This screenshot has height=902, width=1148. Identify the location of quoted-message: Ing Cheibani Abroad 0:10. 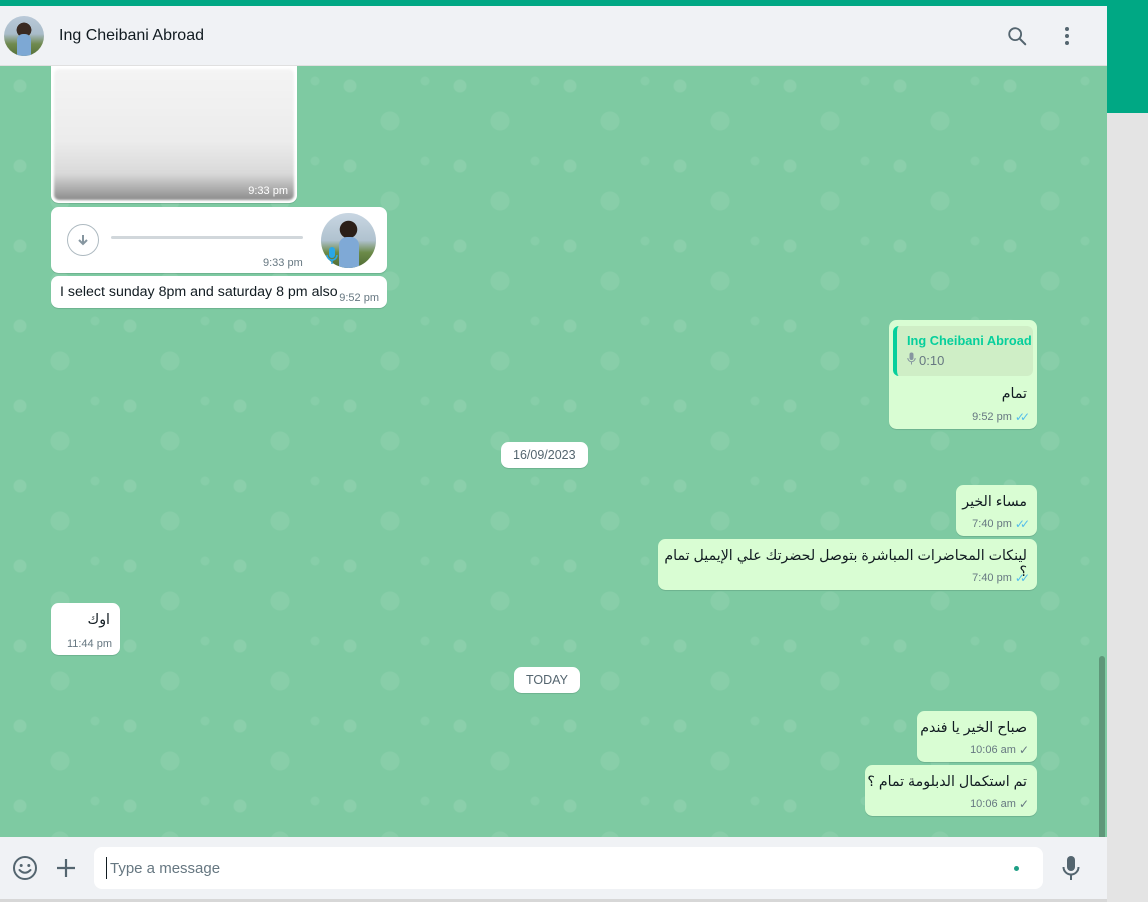
(963, 351).